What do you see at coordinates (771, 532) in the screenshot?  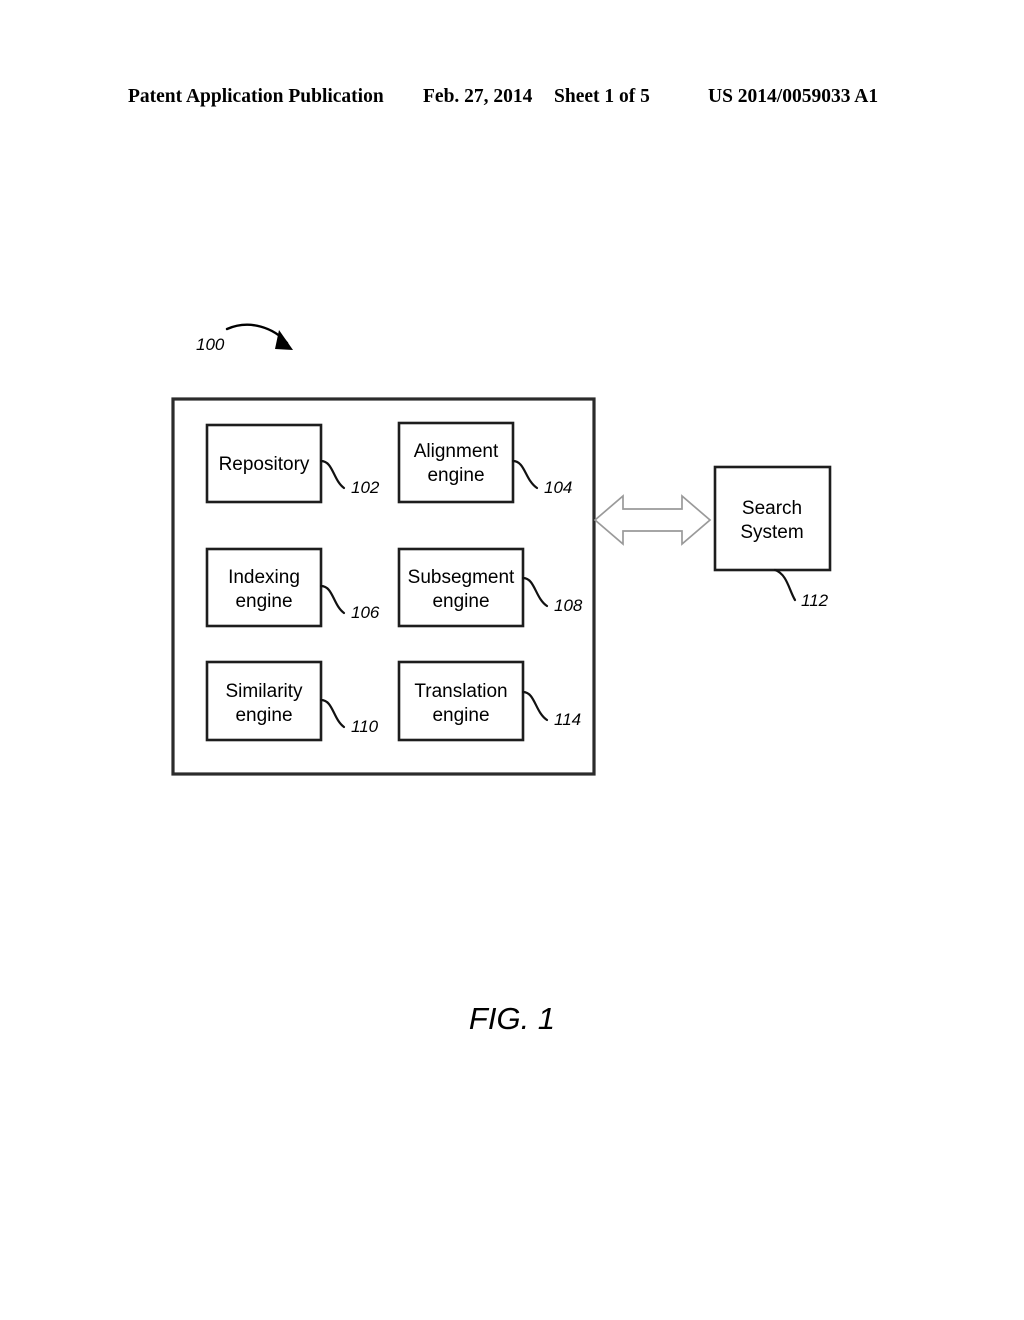 I see `search-system-label-line2: System` at bounding box center [771, 532].